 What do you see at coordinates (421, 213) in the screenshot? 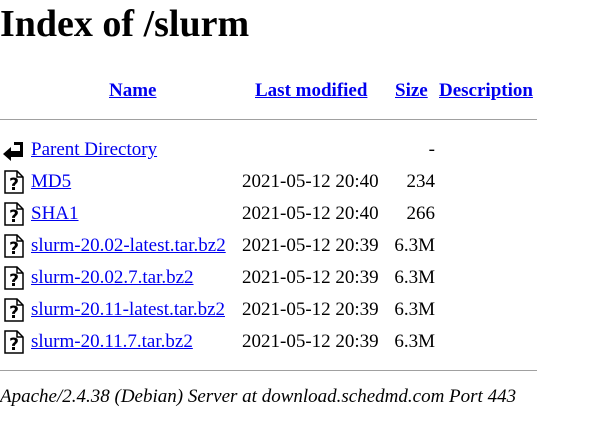
I see `size-value: 266` at bounding box center [421, 213].